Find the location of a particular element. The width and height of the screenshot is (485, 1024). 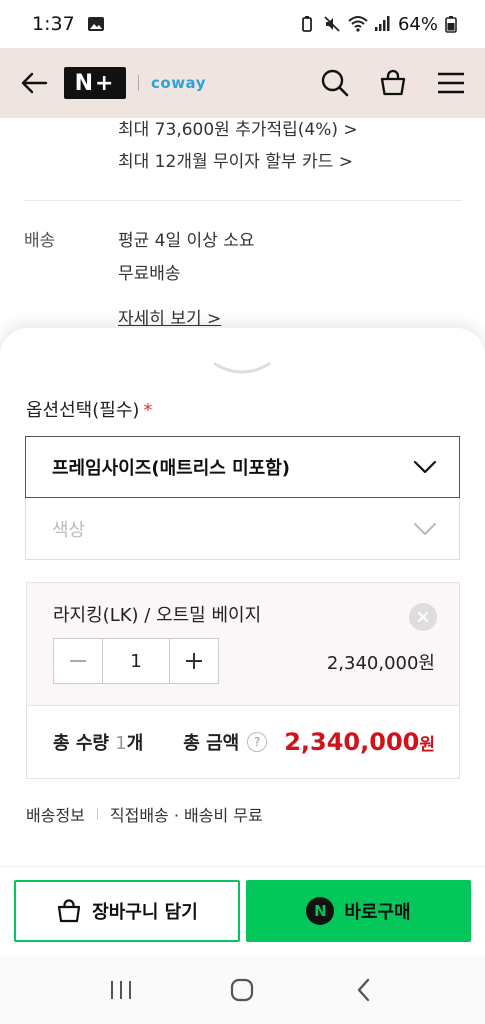

option-title-text: 옵션선택(필수) is located at coordinates (83, 410).